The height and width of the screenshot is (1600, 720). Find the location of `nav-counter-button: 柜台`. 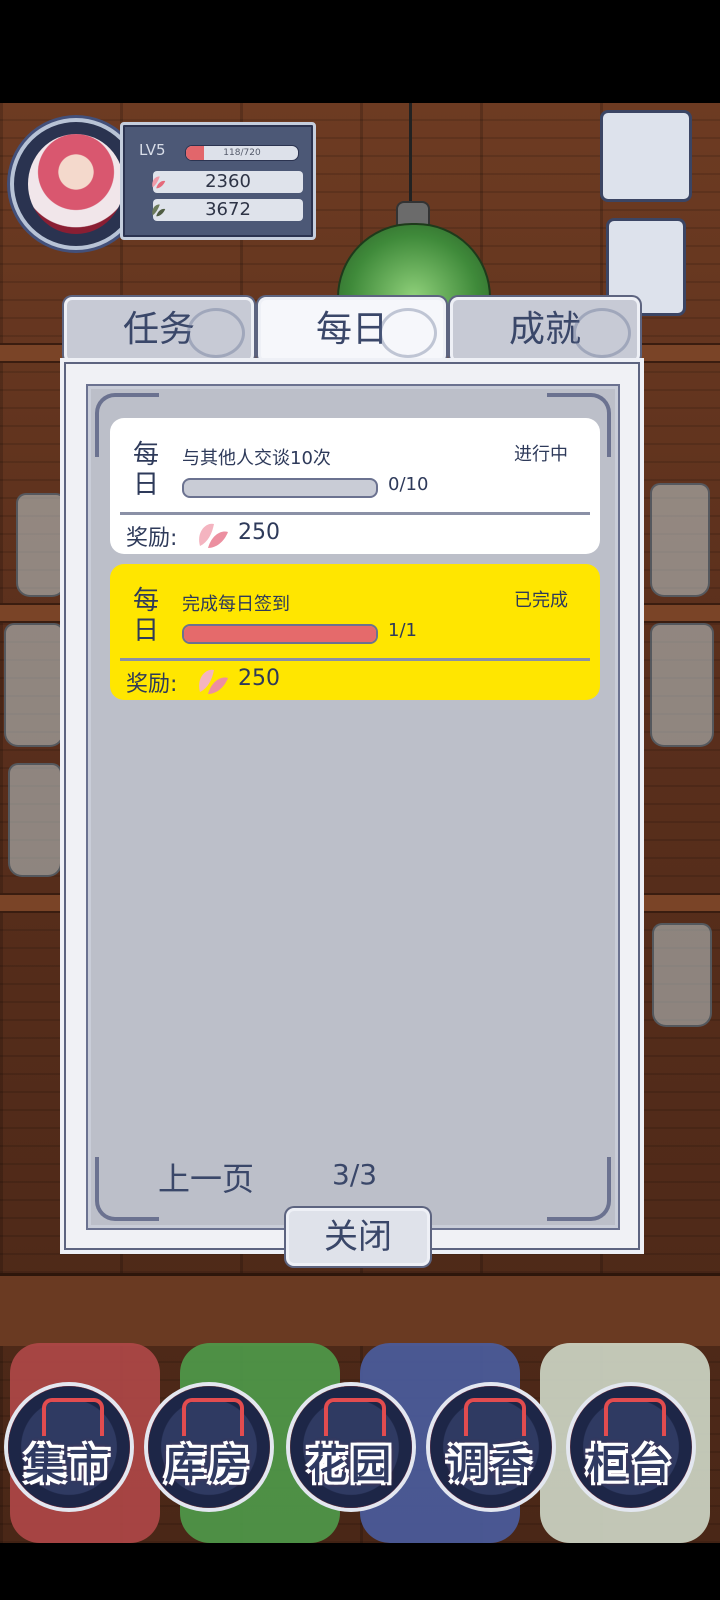

nav-counter-button: 柜台 is located at coordinates (631, 1447).